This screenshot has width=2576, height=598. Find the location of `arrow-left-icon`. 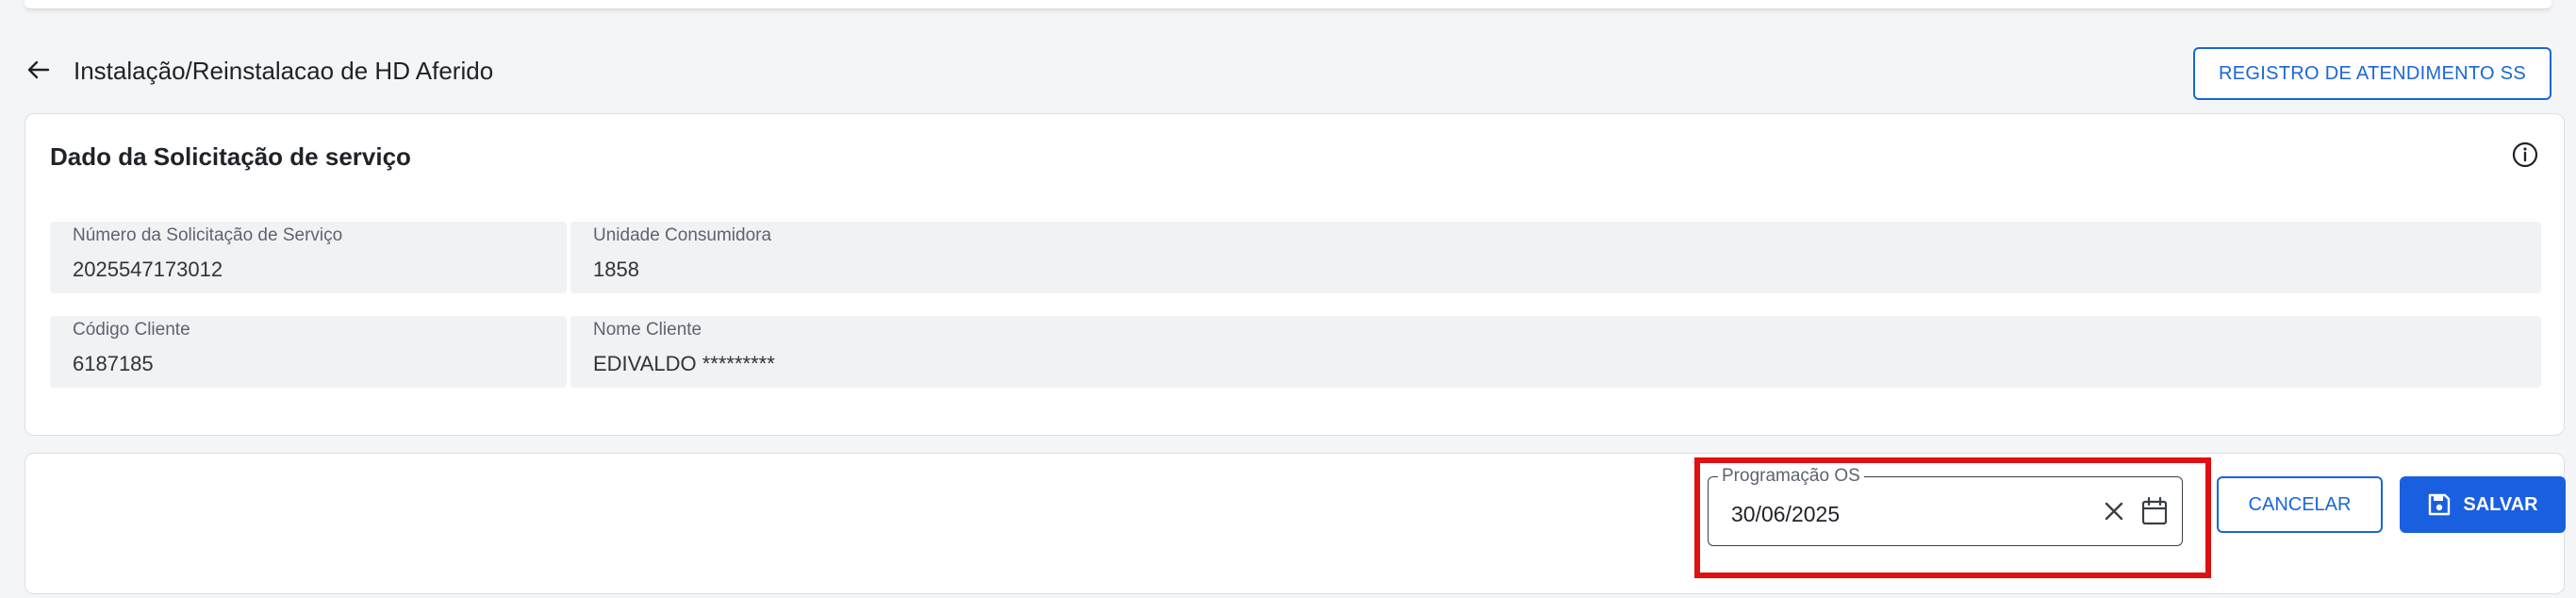

arrow-left-icon is located at coordinates (38, 69).